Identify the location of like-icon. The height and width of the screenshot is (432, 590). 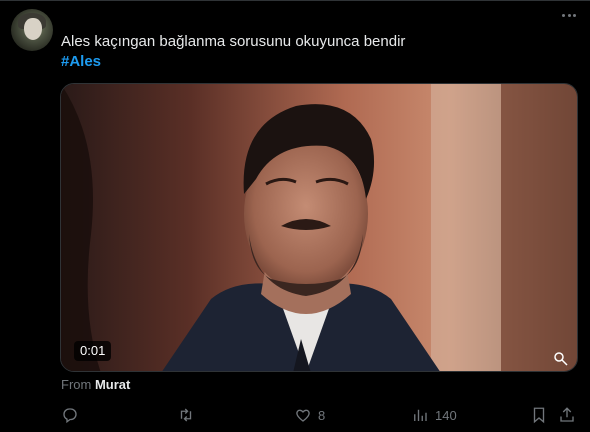
(303, 415).